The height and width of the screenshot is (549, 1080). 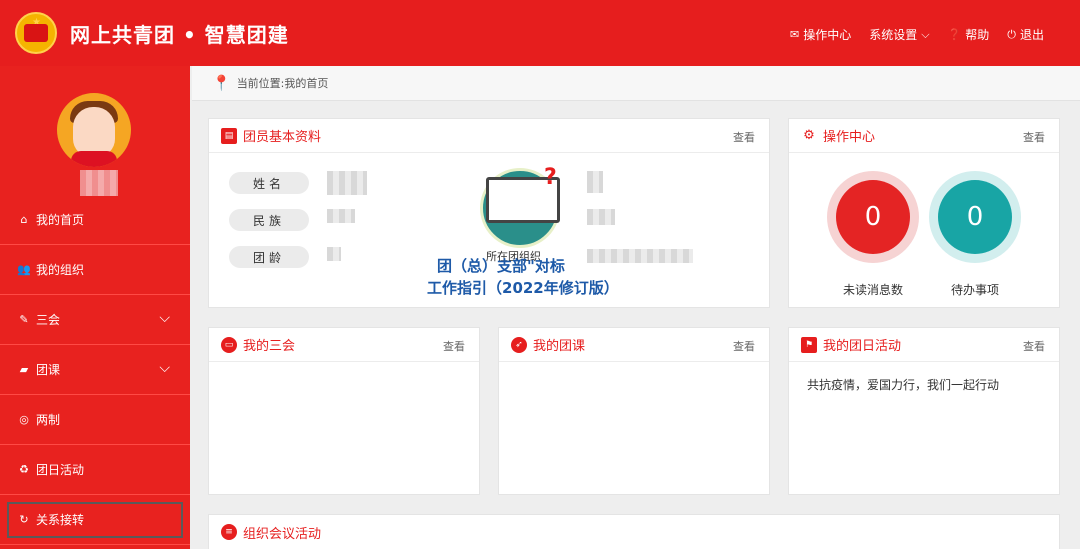 What do you see at coordinates (221, 83) in the screenshot?
I see `location-pin-icon: 📍` at bounding box center [221, 83].